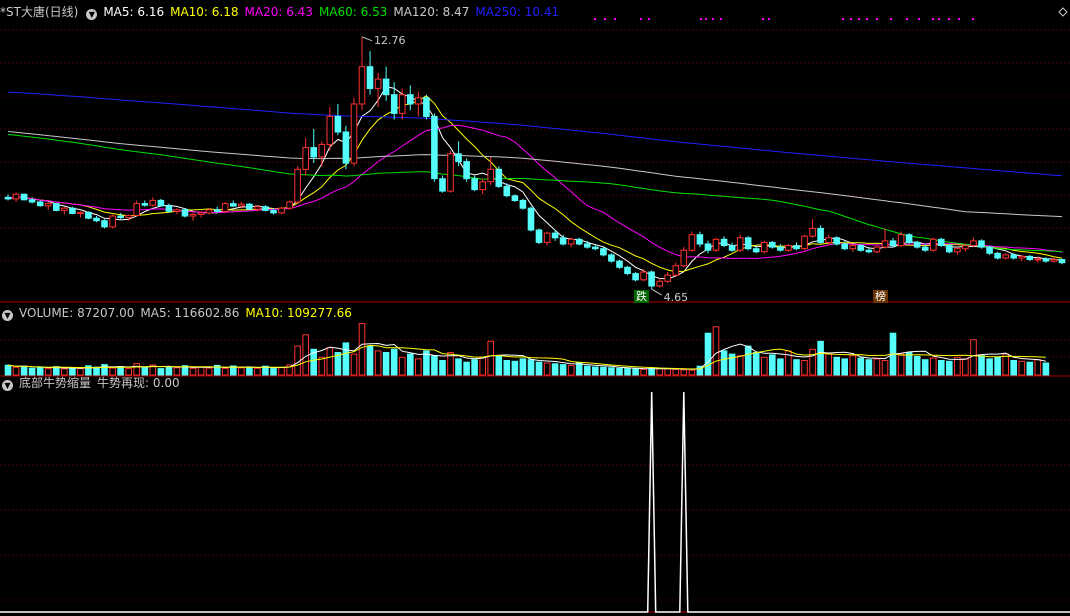 This screenshot has height=616, width=1070. What do you see at coordinates (92, 14) in the screenshot?
I see `panel-toggle-icon: ▼` at bounding box center [92, 14].